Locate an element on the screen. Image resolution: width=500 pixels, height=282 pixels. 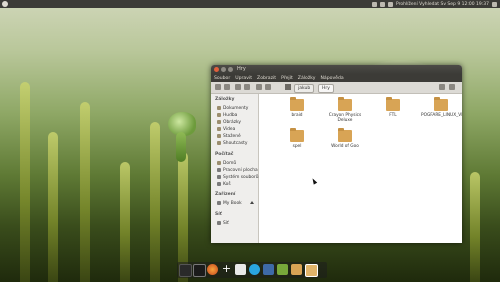
sidebar-item-trash: Koš is located at coordinates (224, 184).